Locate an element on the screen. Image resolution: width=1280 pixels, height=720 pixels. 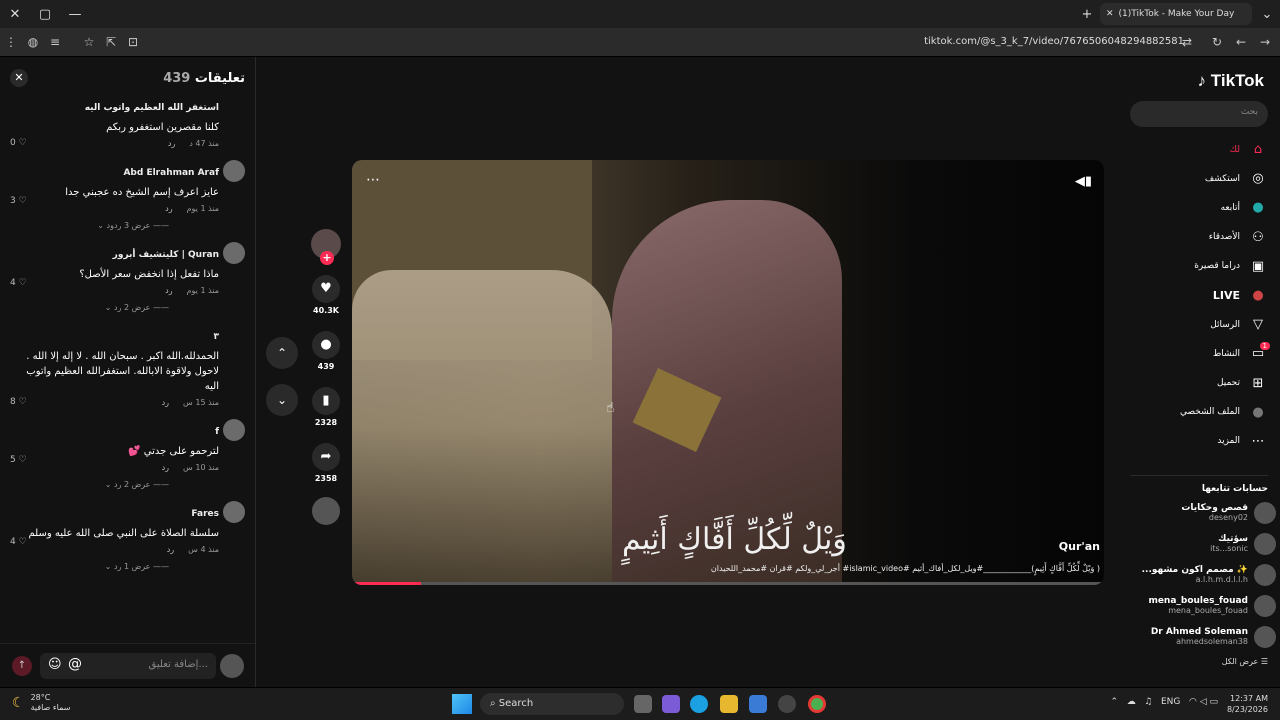
chrome-icon is located at coordinates (817, 704).